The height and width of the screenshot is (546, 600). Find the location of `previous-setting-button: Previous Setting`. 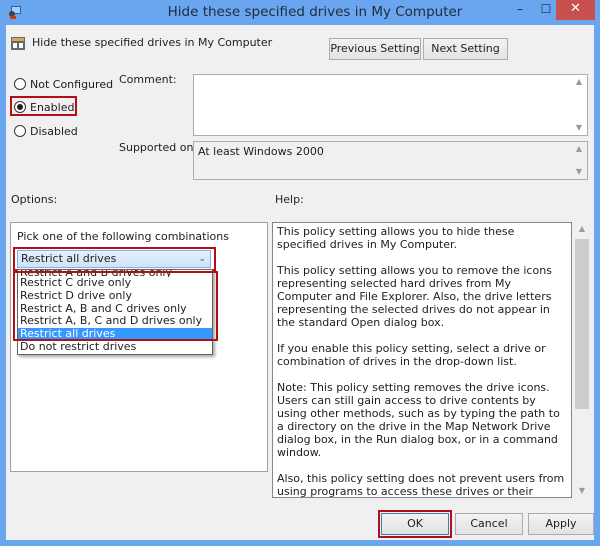

previous-setting-button: Previous Setting is located at coordinates (375, 49).